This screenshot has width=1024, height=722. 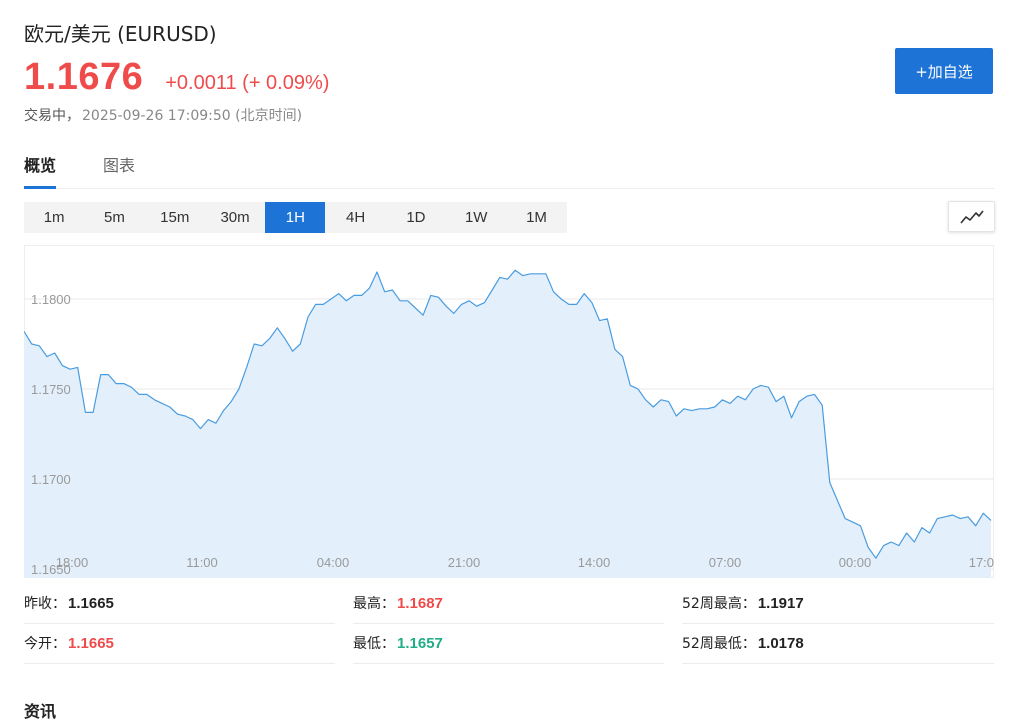 I want to click on x-tick-label: 18:00, so click(x=72, y=562).